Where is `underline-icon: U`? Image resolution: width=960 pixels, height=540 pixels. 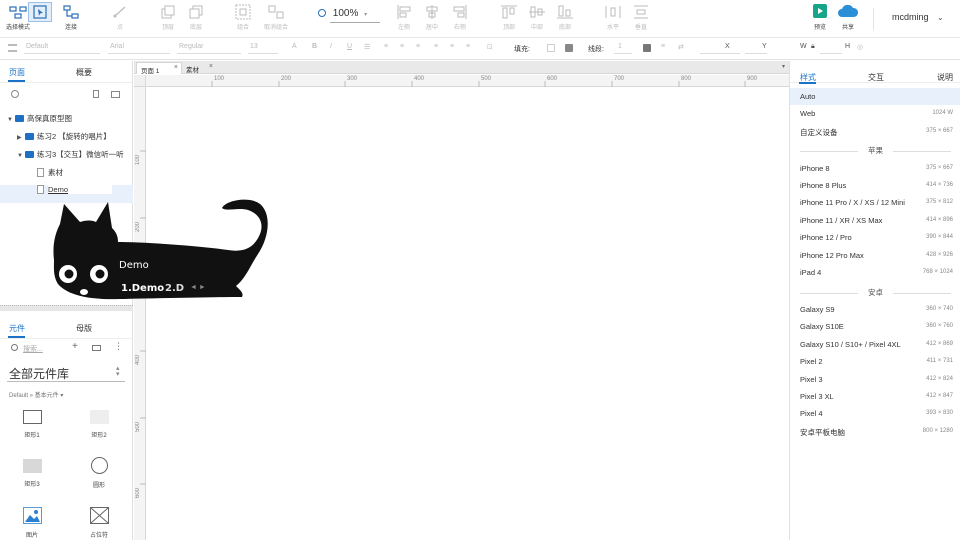 underline-icon: U is located at coordinates (349, 46).